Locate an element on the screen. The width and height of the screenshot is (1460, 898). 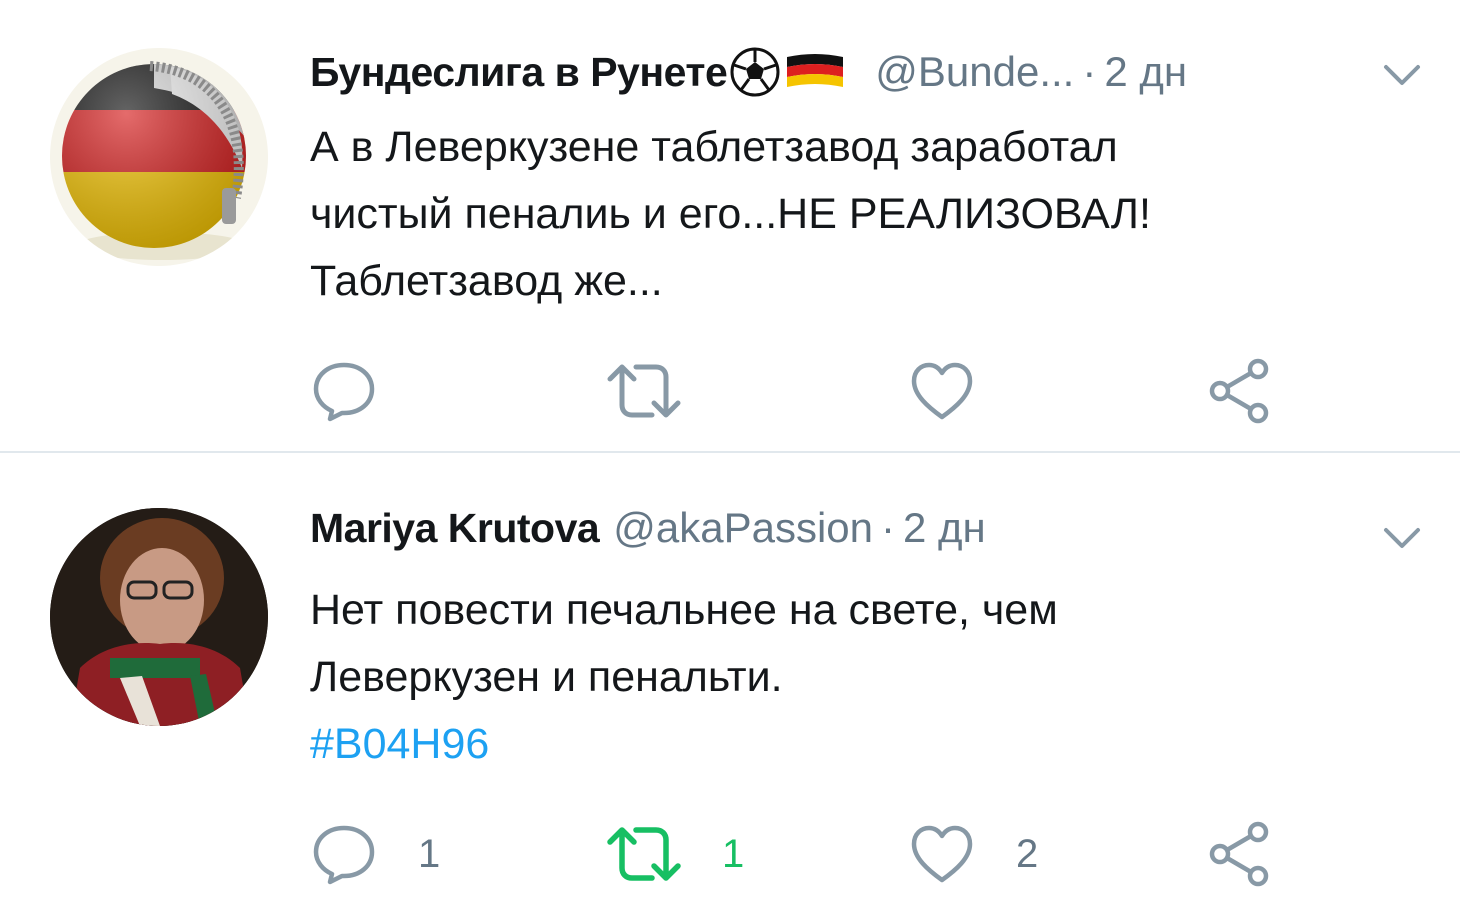
tweet-text-line: А в Леверкузене таблетзавод заработал is located at coordinates (714, 147).